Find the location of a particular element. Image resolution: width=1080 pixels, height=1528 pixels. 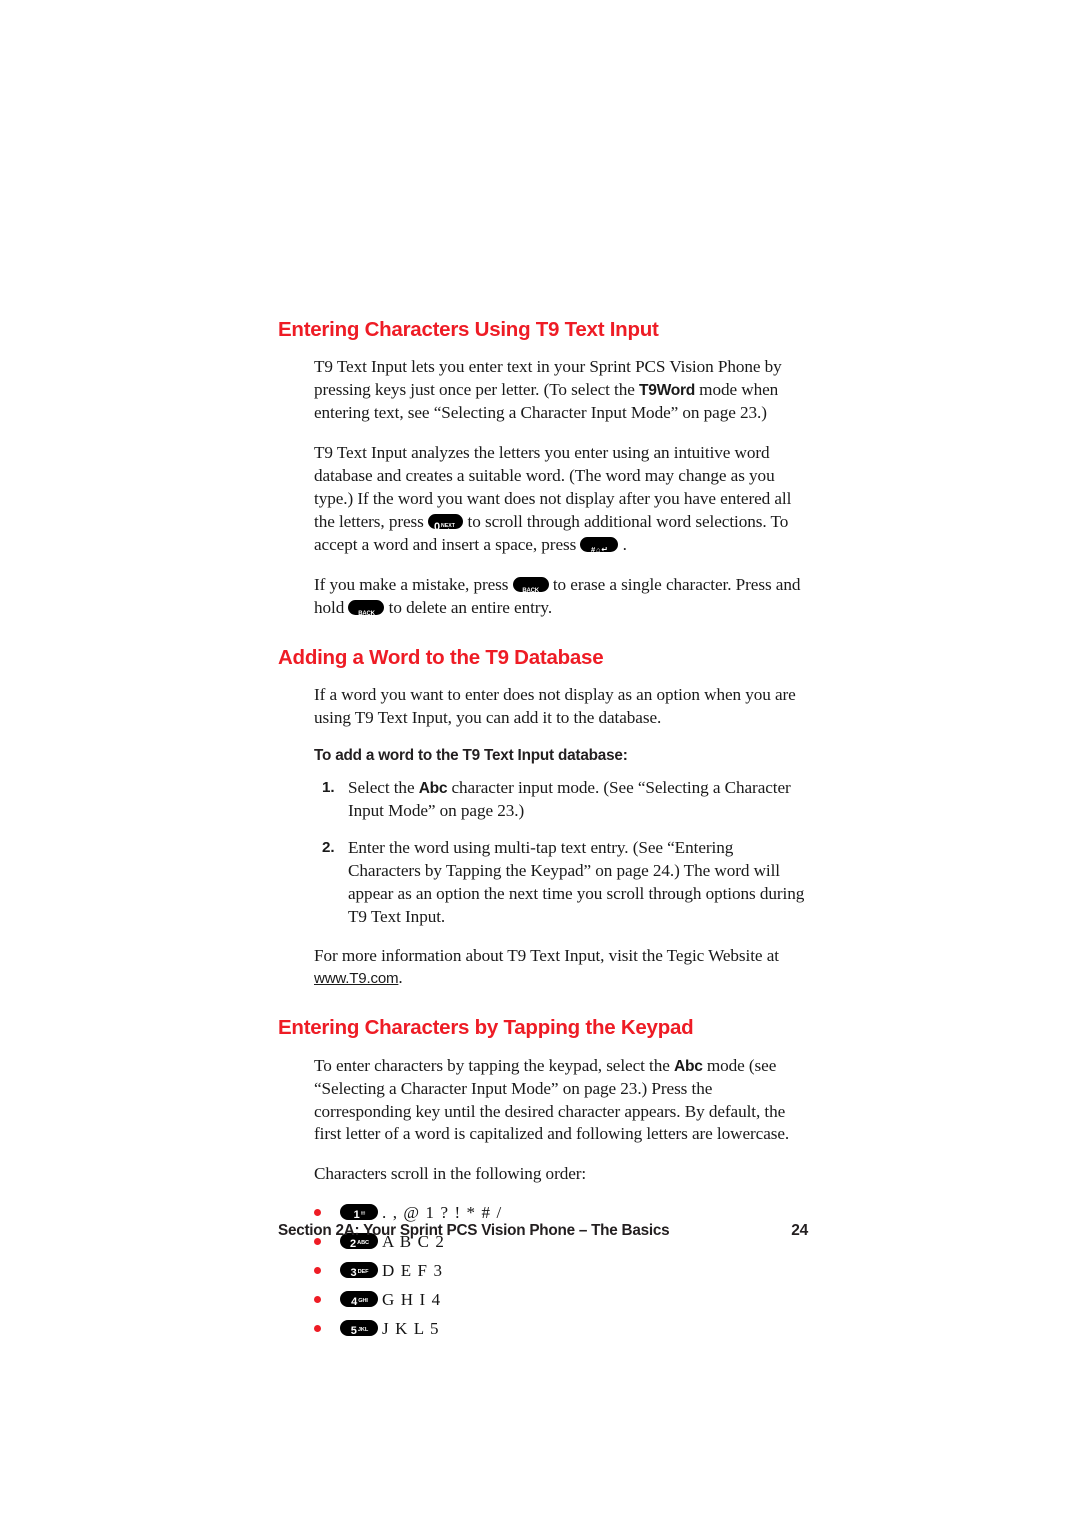

key-space-glyph-1: # is located at coordinates (593, 548).